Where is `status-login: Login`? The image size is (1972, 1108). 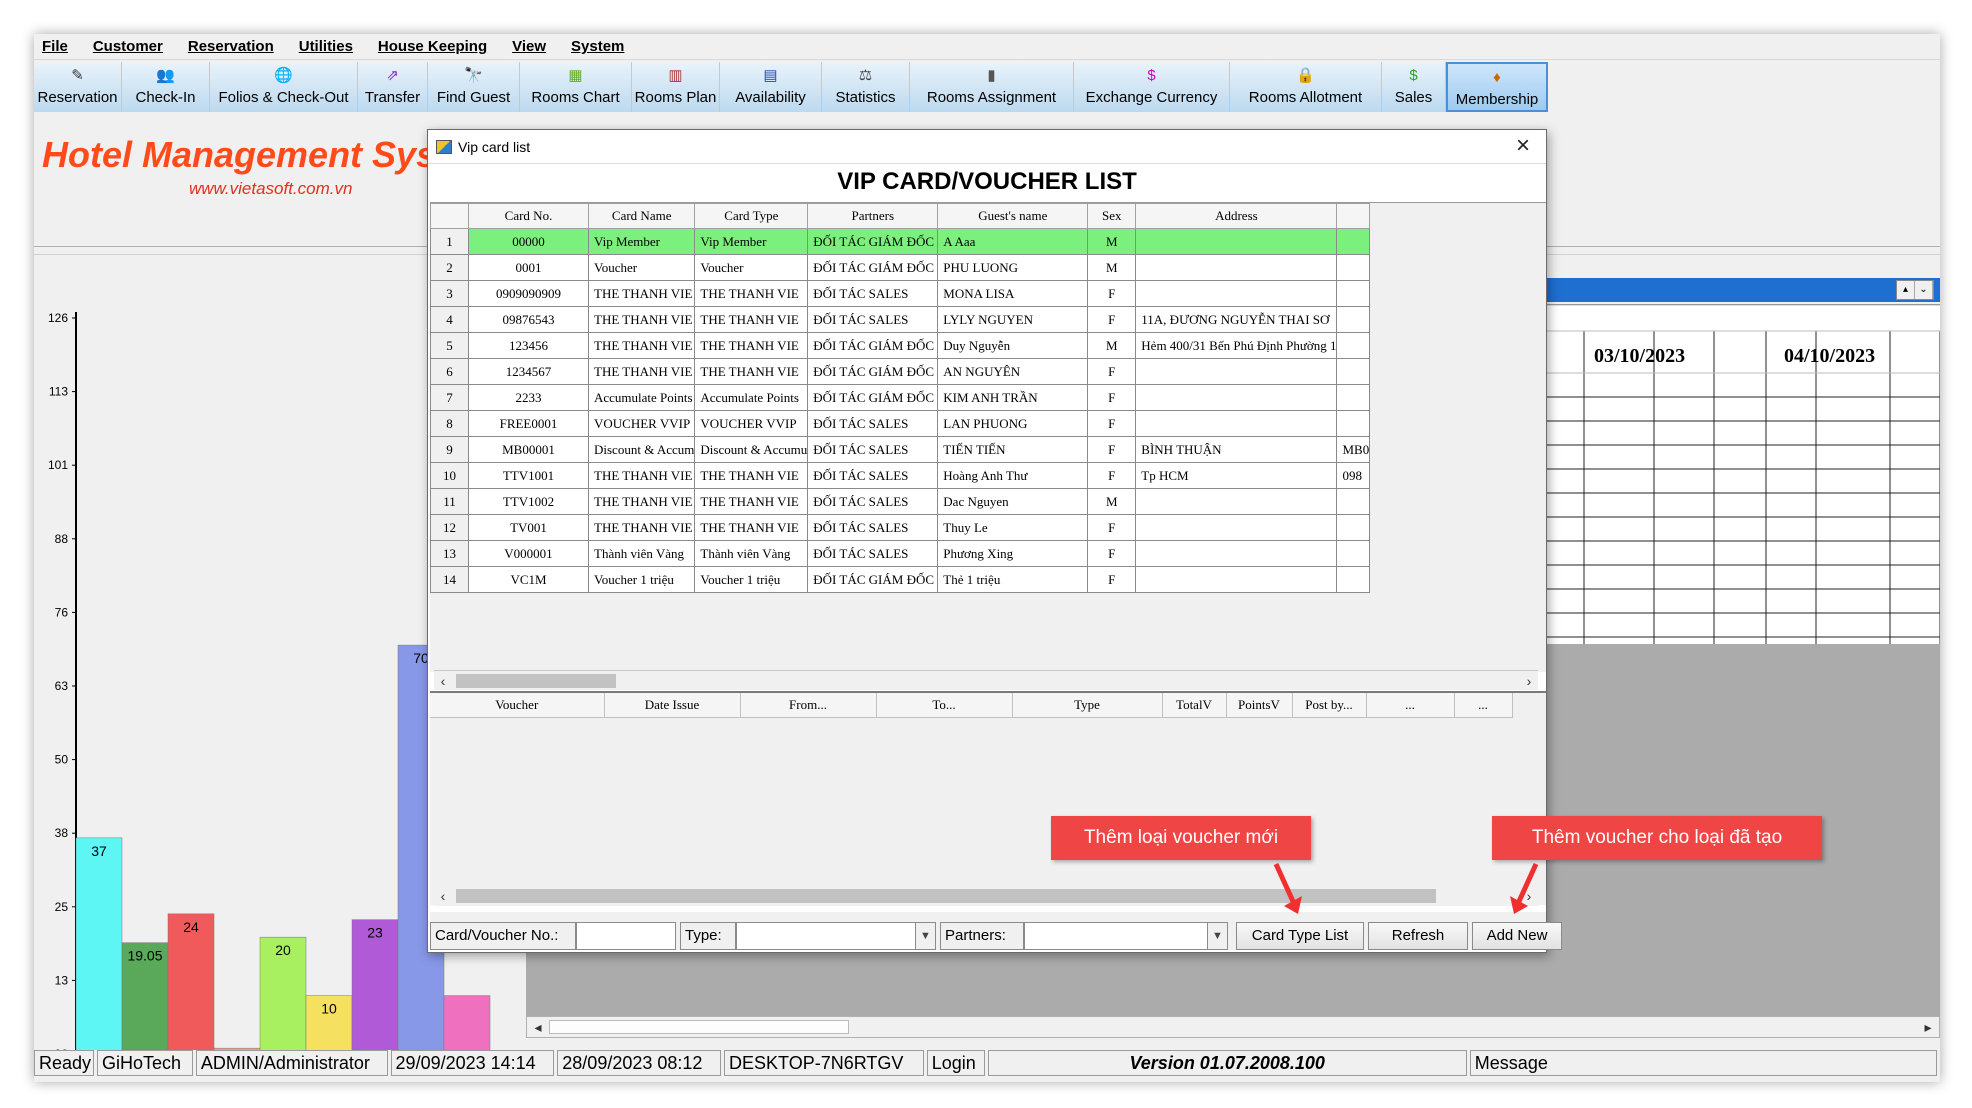
status-login: Login is located at coordinates (955, 1063).